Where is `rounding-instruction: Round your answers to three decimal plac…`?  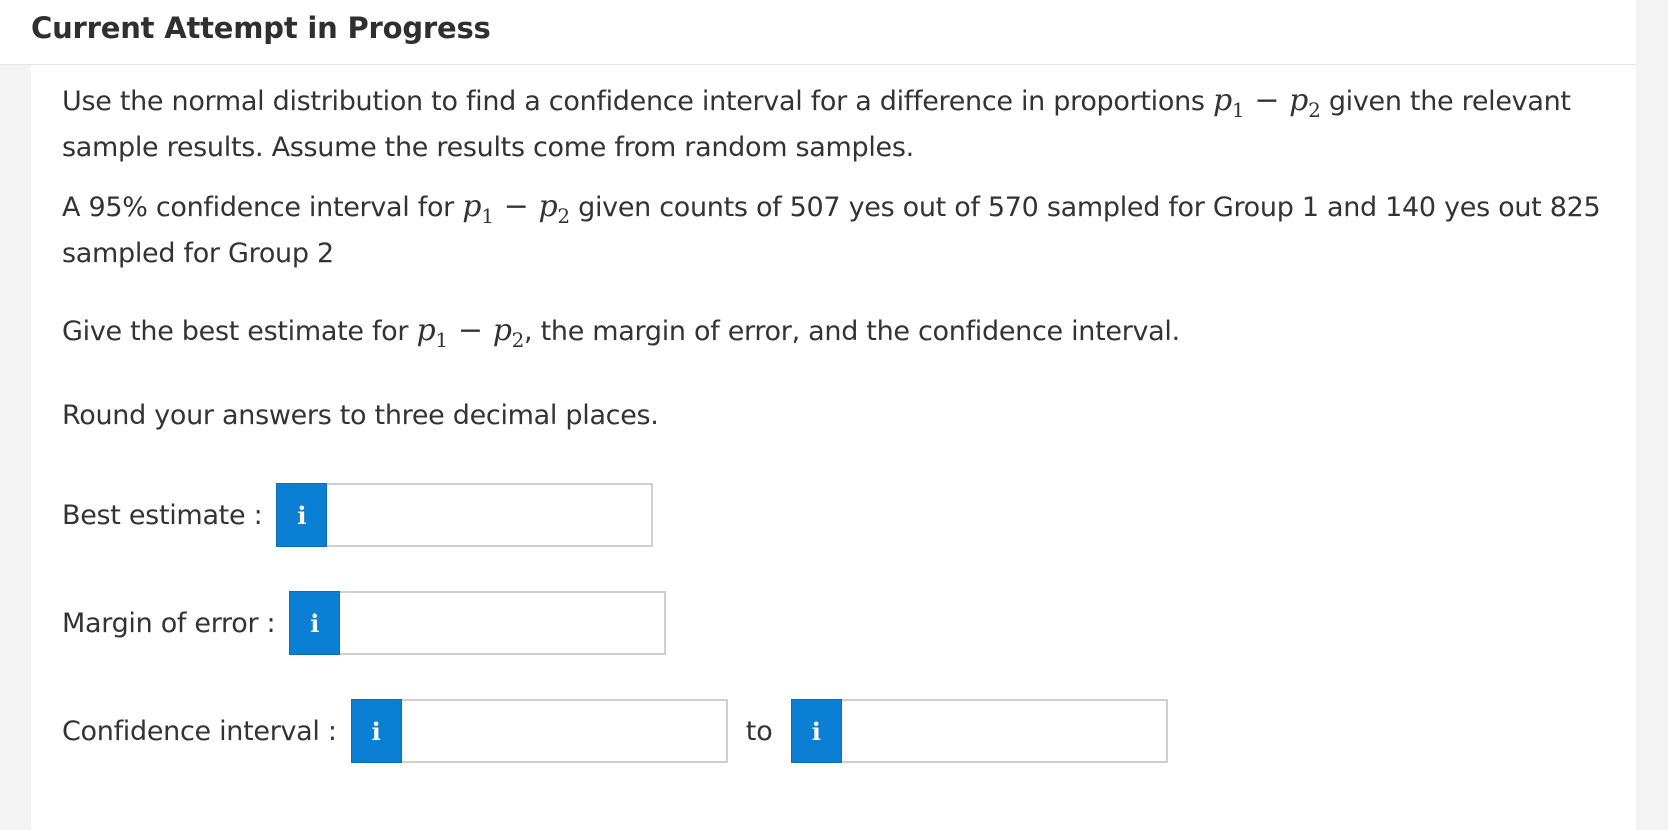 rounding-instruction: Round your answers to three decimal plac… is located at coordinates (360, 415).